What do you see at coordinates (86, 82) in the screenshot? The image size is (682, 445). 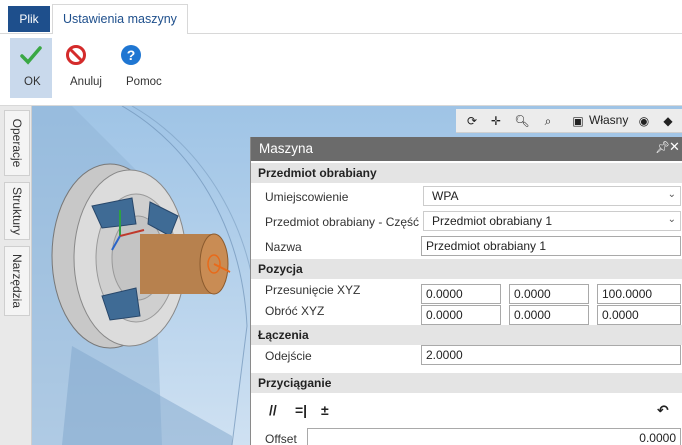 I see `cancel-button-label: Anuluj` at bounding box center [86, 82].